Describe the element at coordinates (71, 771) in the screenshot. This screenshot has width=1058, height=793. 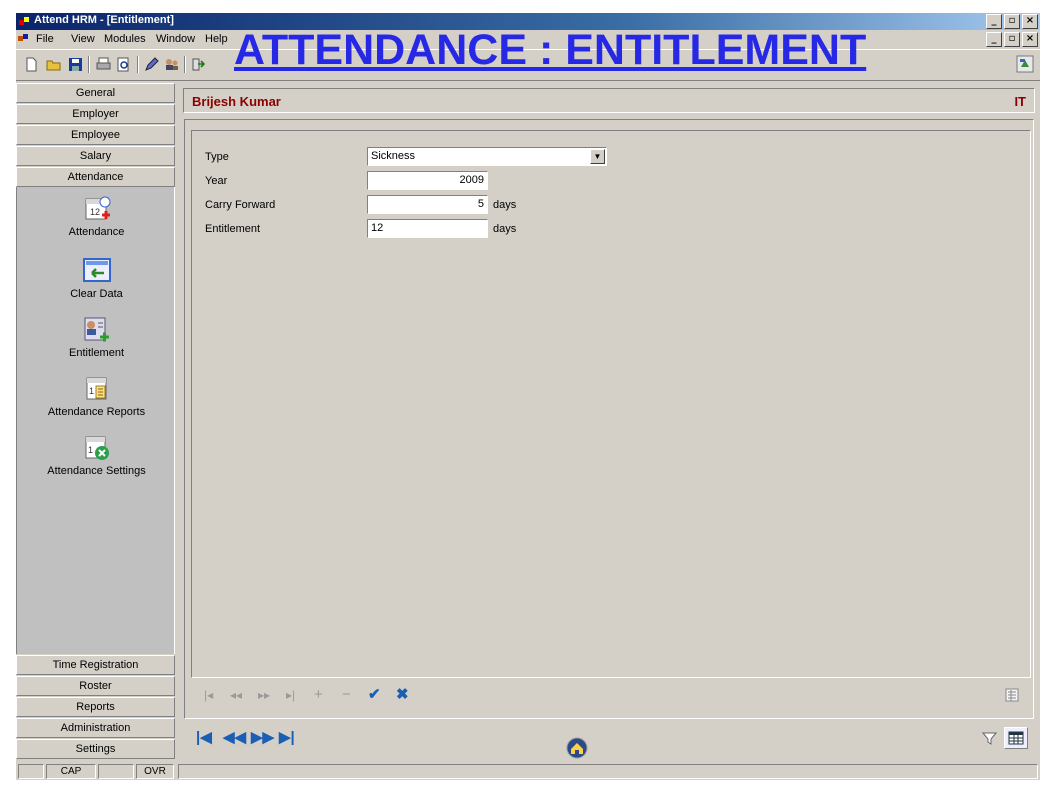
I see `status-cap: CAP` at that location.